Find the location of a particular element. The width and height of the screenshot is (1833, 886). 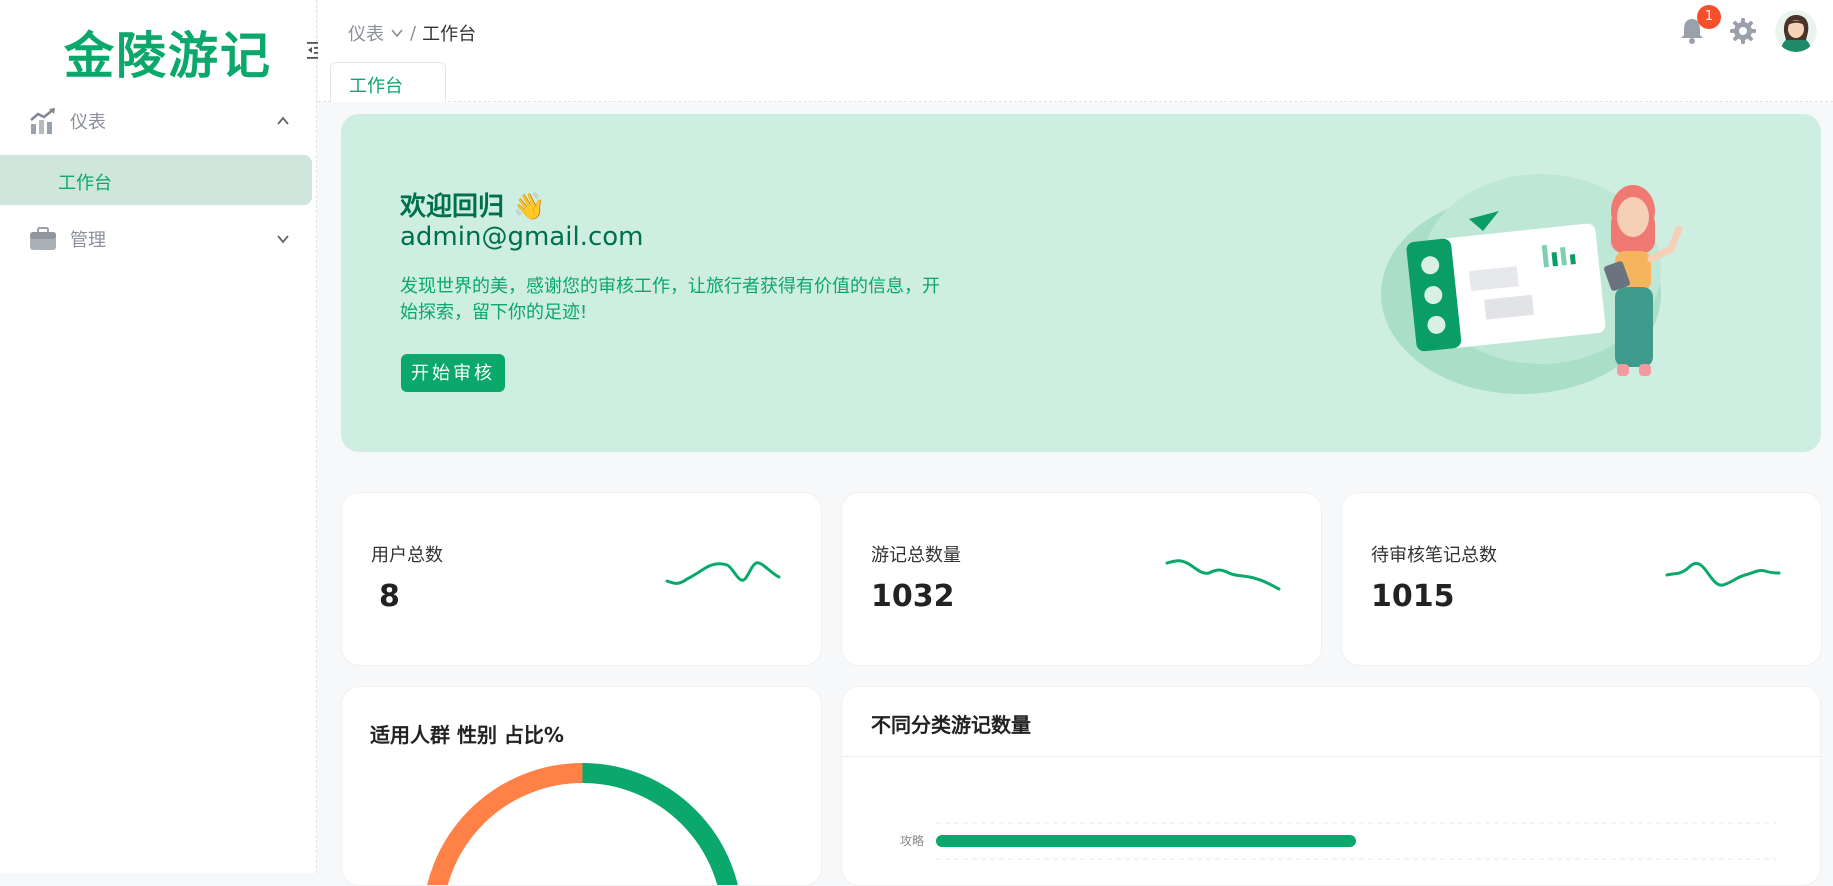

breadcrumb: 仪表 / 工作台 is located at coordinates (412, 33).